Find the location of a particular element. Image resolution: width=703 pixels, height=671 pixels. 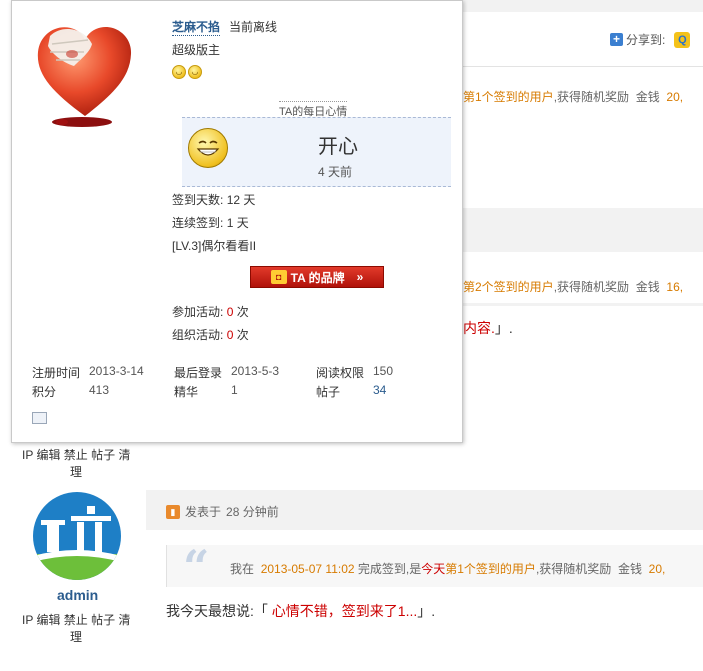

post-meta: ▮ 发表于 28 分钟前 is located at coordinates (222, 511).